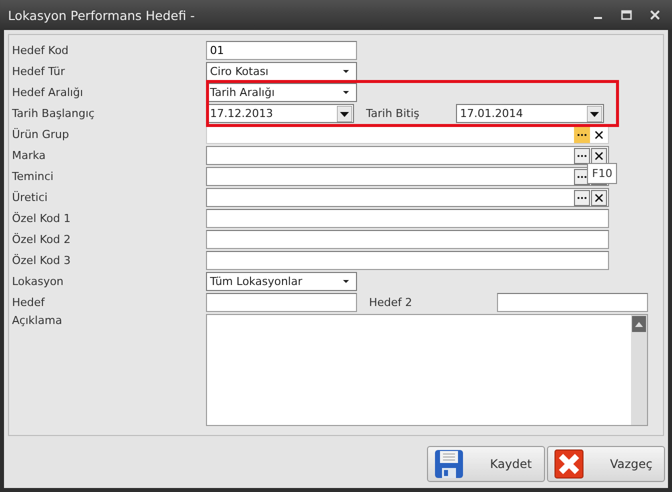  What do you see at coordinates (391, 302) in the screenshot?
I see `field-label: Hedef 2` at bounding box center [391, 302].